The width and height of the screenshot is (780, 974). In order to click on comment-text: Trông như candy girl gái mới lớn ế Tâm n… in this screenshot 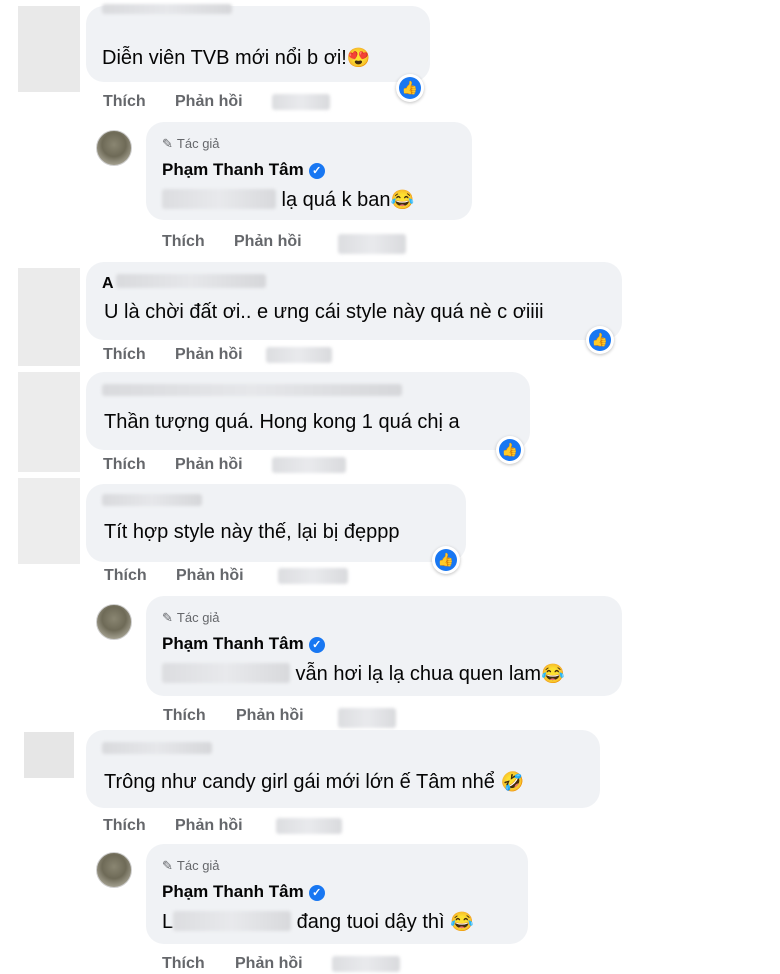, I will do `click(314, 782)`.